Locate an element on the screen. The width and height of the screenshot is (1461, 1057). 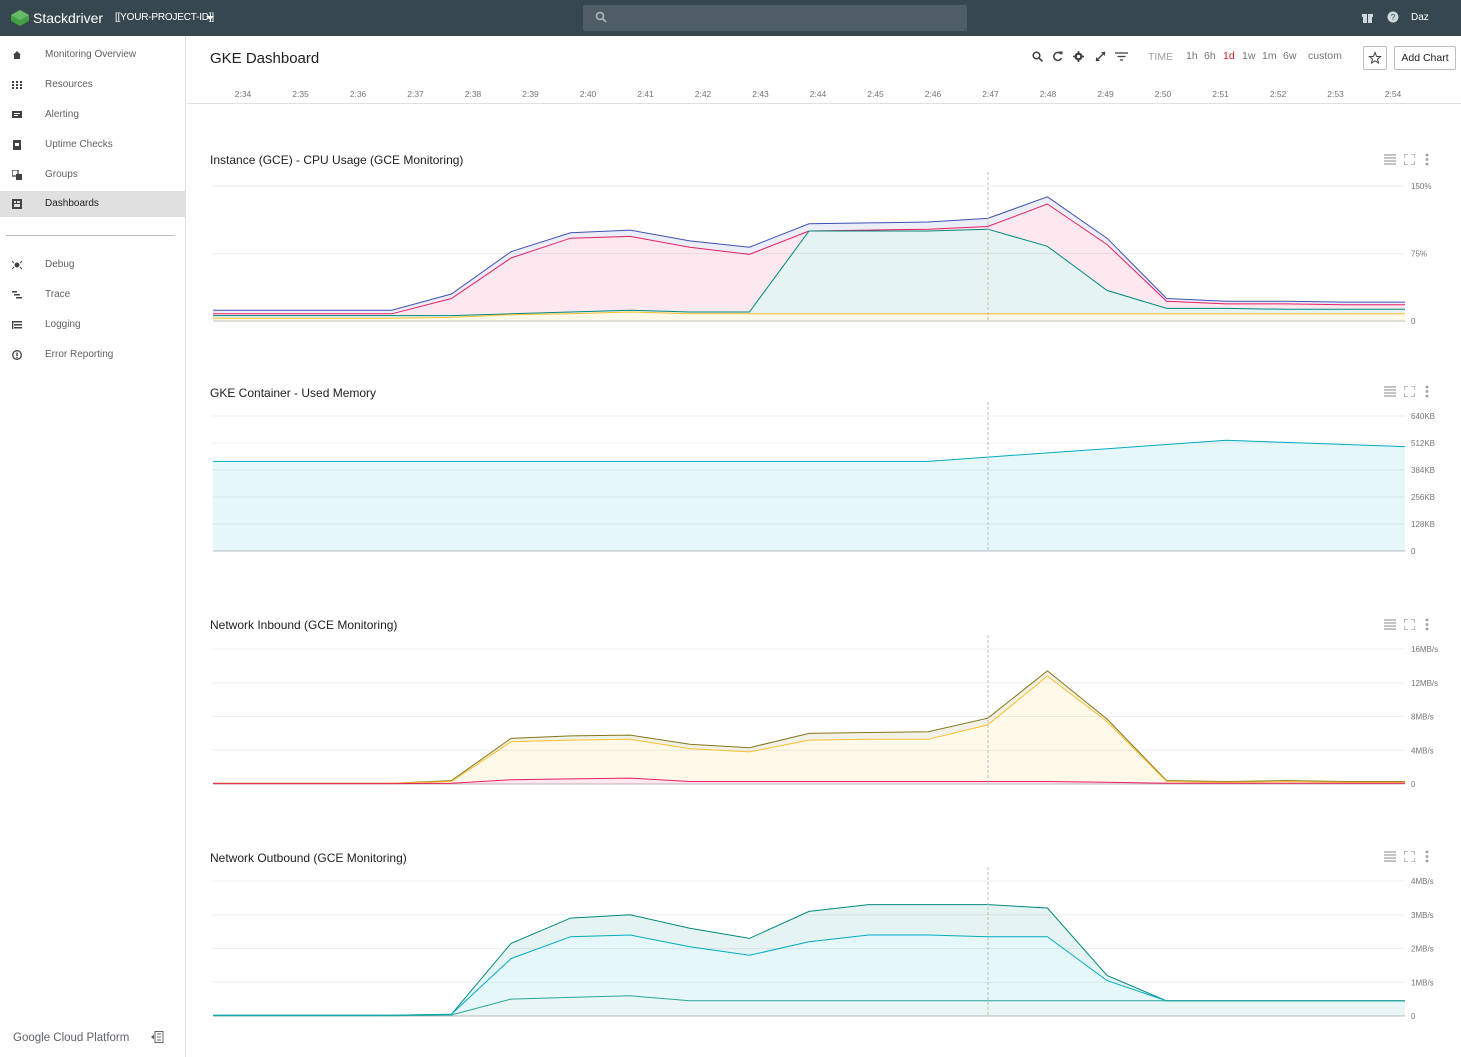
gcp-logo: Google Cloud Platform is located at coordinates (71, 1038).